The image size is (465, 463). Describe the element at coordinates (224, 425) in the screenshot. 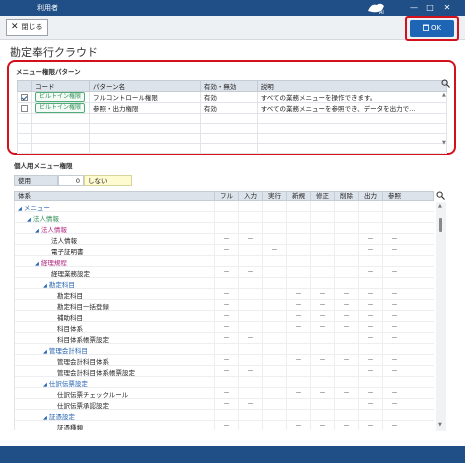

I see `tree-row: 証憑種類－－－－－－` at that location.